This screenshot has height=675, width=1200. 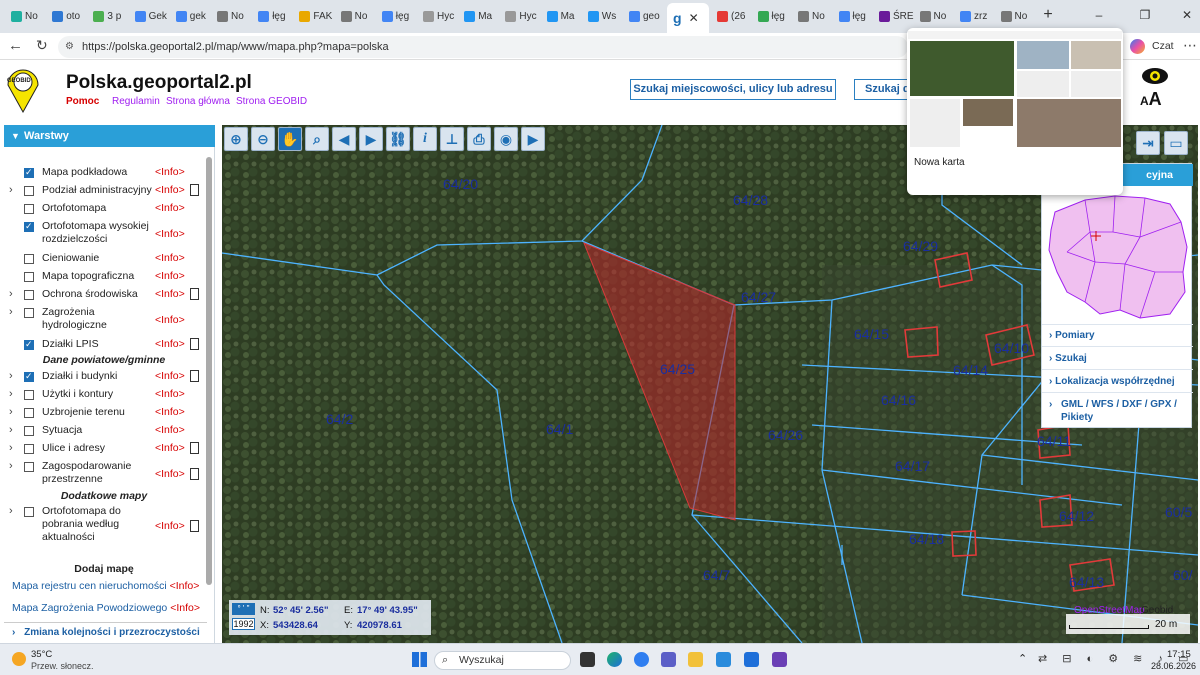 What do you see at coordinates (15, 45) in the screenshot?
I see `back-icon: ←` at bounding box center [15, 45].